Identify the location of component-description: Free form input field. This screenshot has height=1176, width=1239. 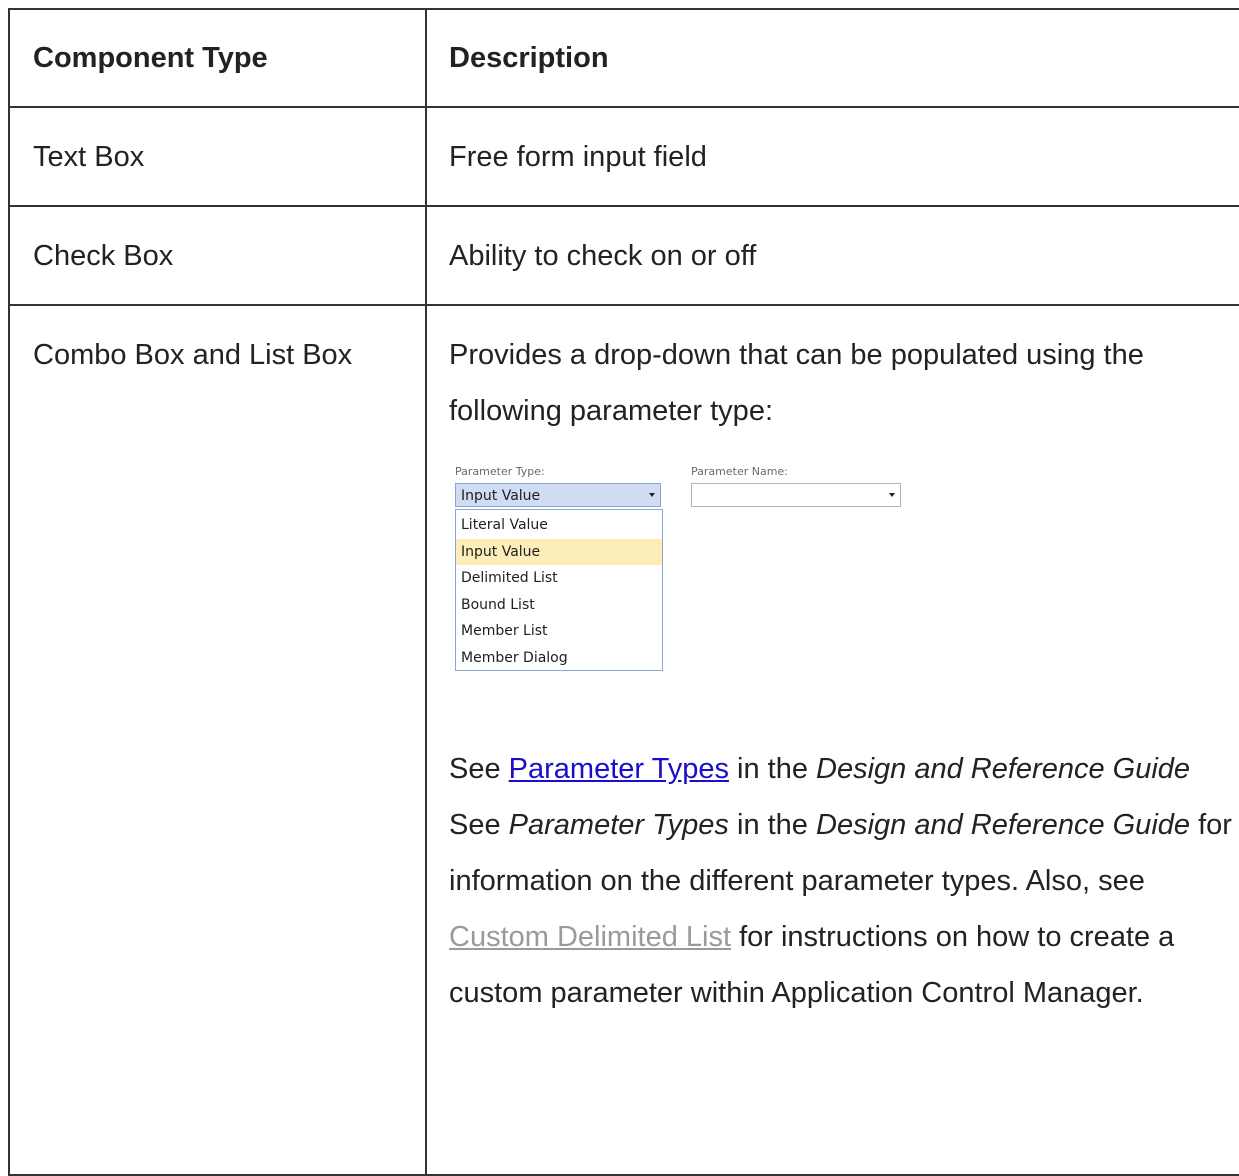
(578, 157).